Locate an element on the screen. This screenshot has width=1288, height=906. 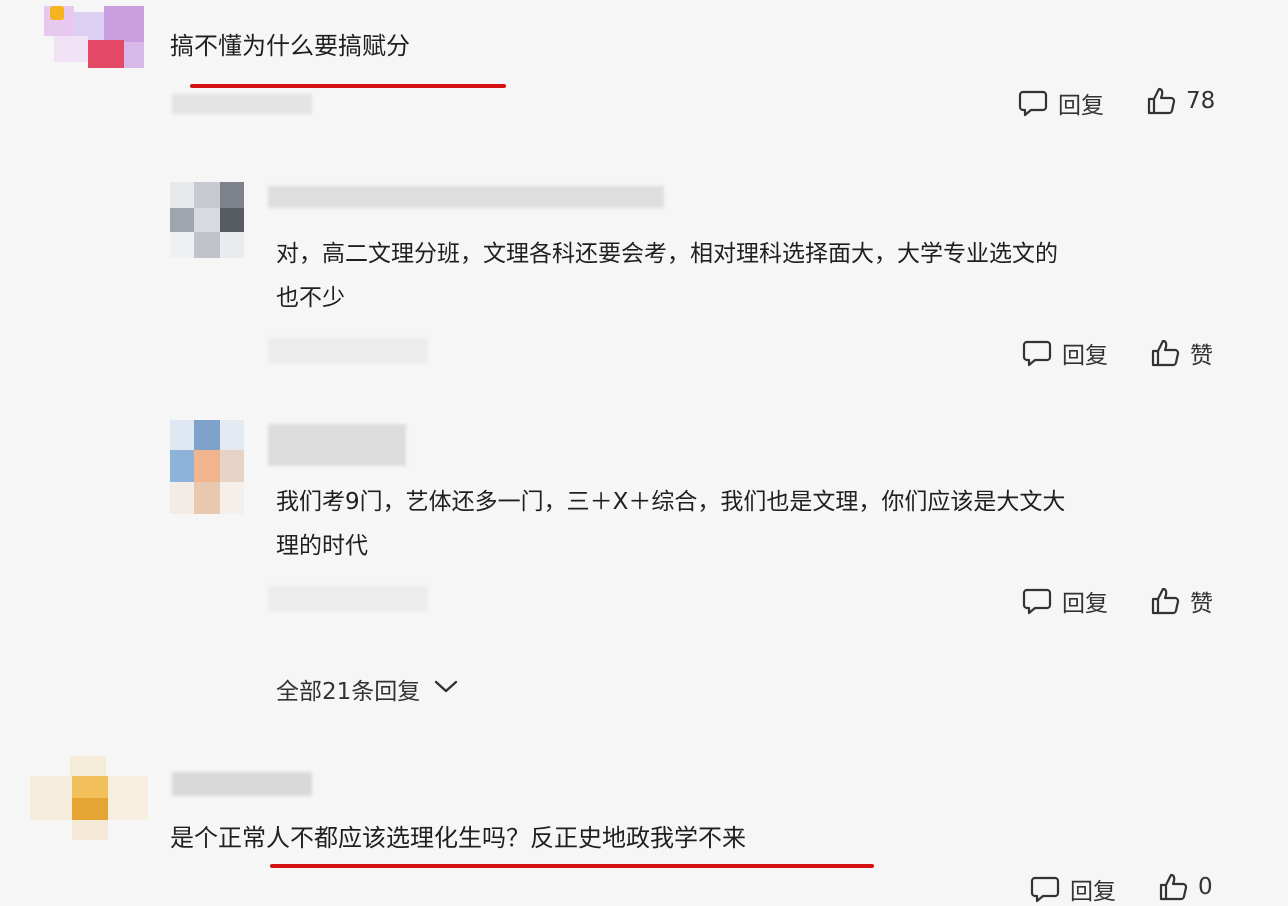
like-button: 78 is located at coordinates (1180, 101).